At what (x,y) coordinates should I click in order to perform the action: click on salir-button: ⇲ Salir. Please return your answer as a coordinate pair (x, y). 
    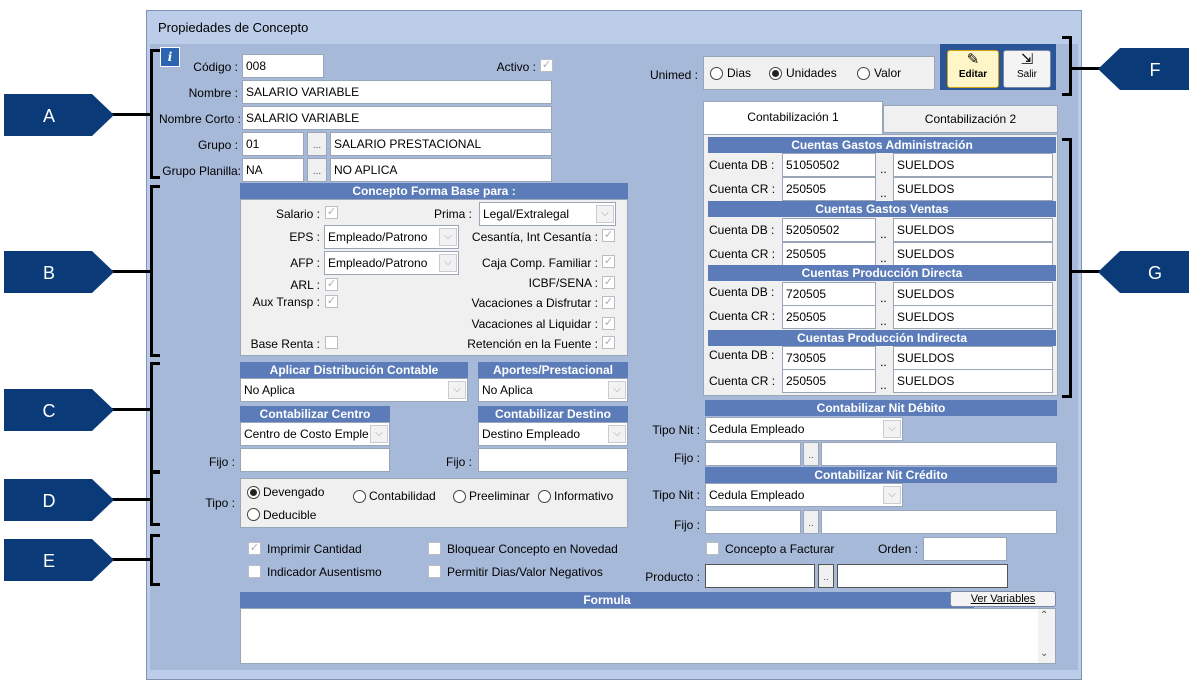
    Looking at the image, I should click on (1027, 69).